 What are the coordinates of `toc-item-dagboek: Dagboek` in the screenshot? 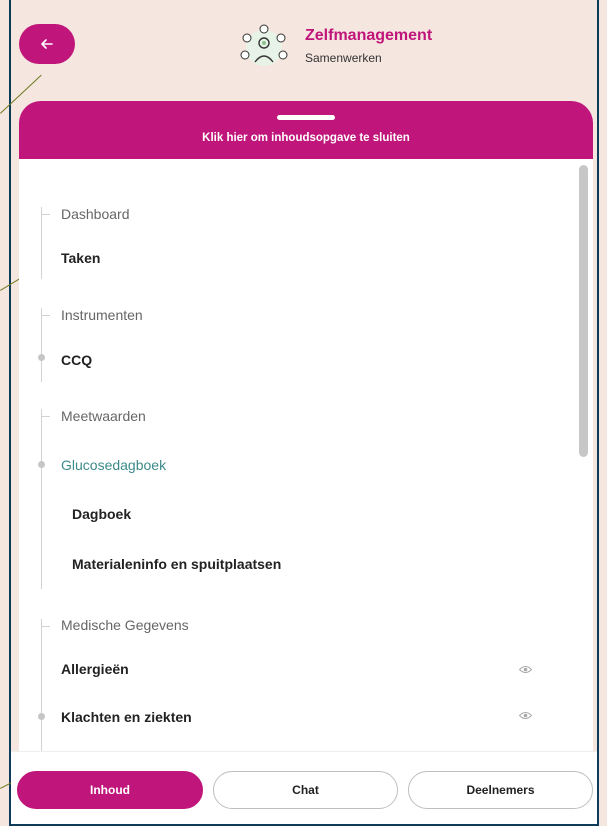 It's located at (101, 514).